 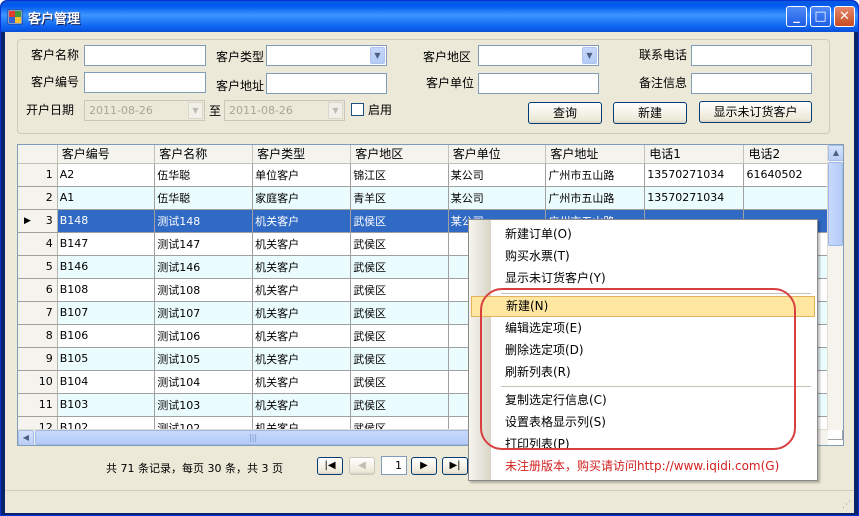 I want to click on table-cell: 青羊区, so click(x=399, y=198).